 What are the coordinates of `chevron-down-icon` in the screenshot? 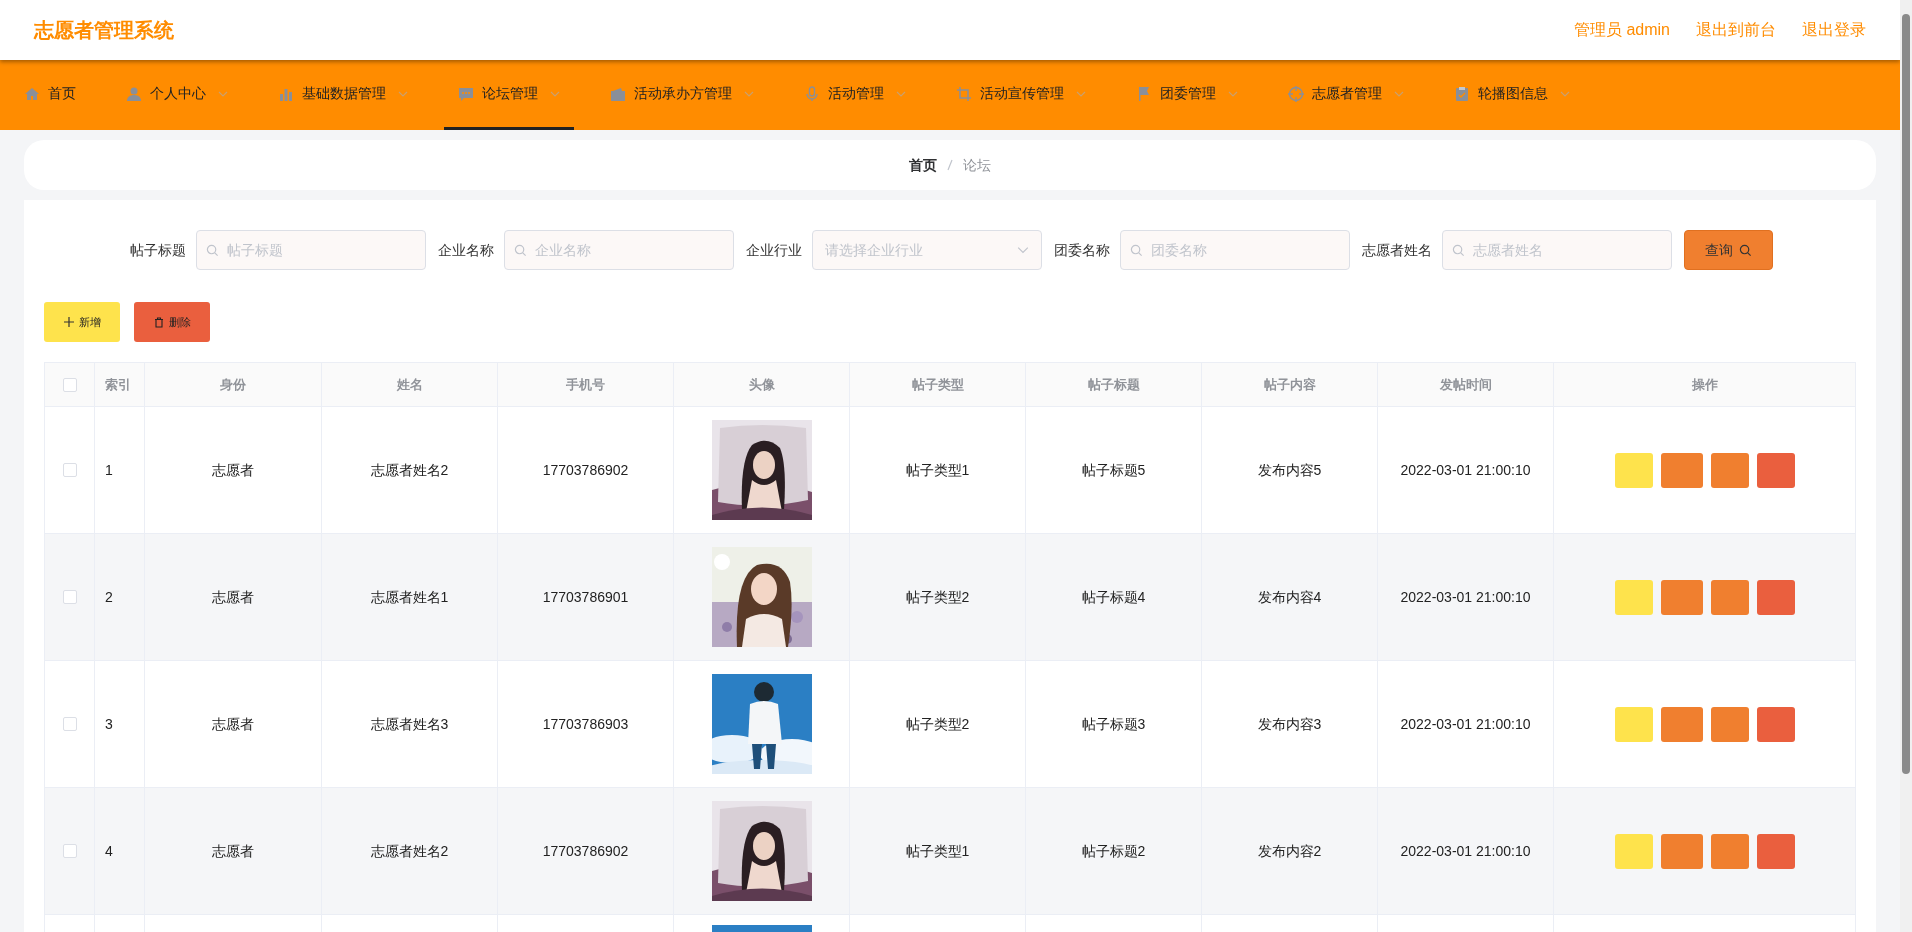 It's located at (1022, 250).